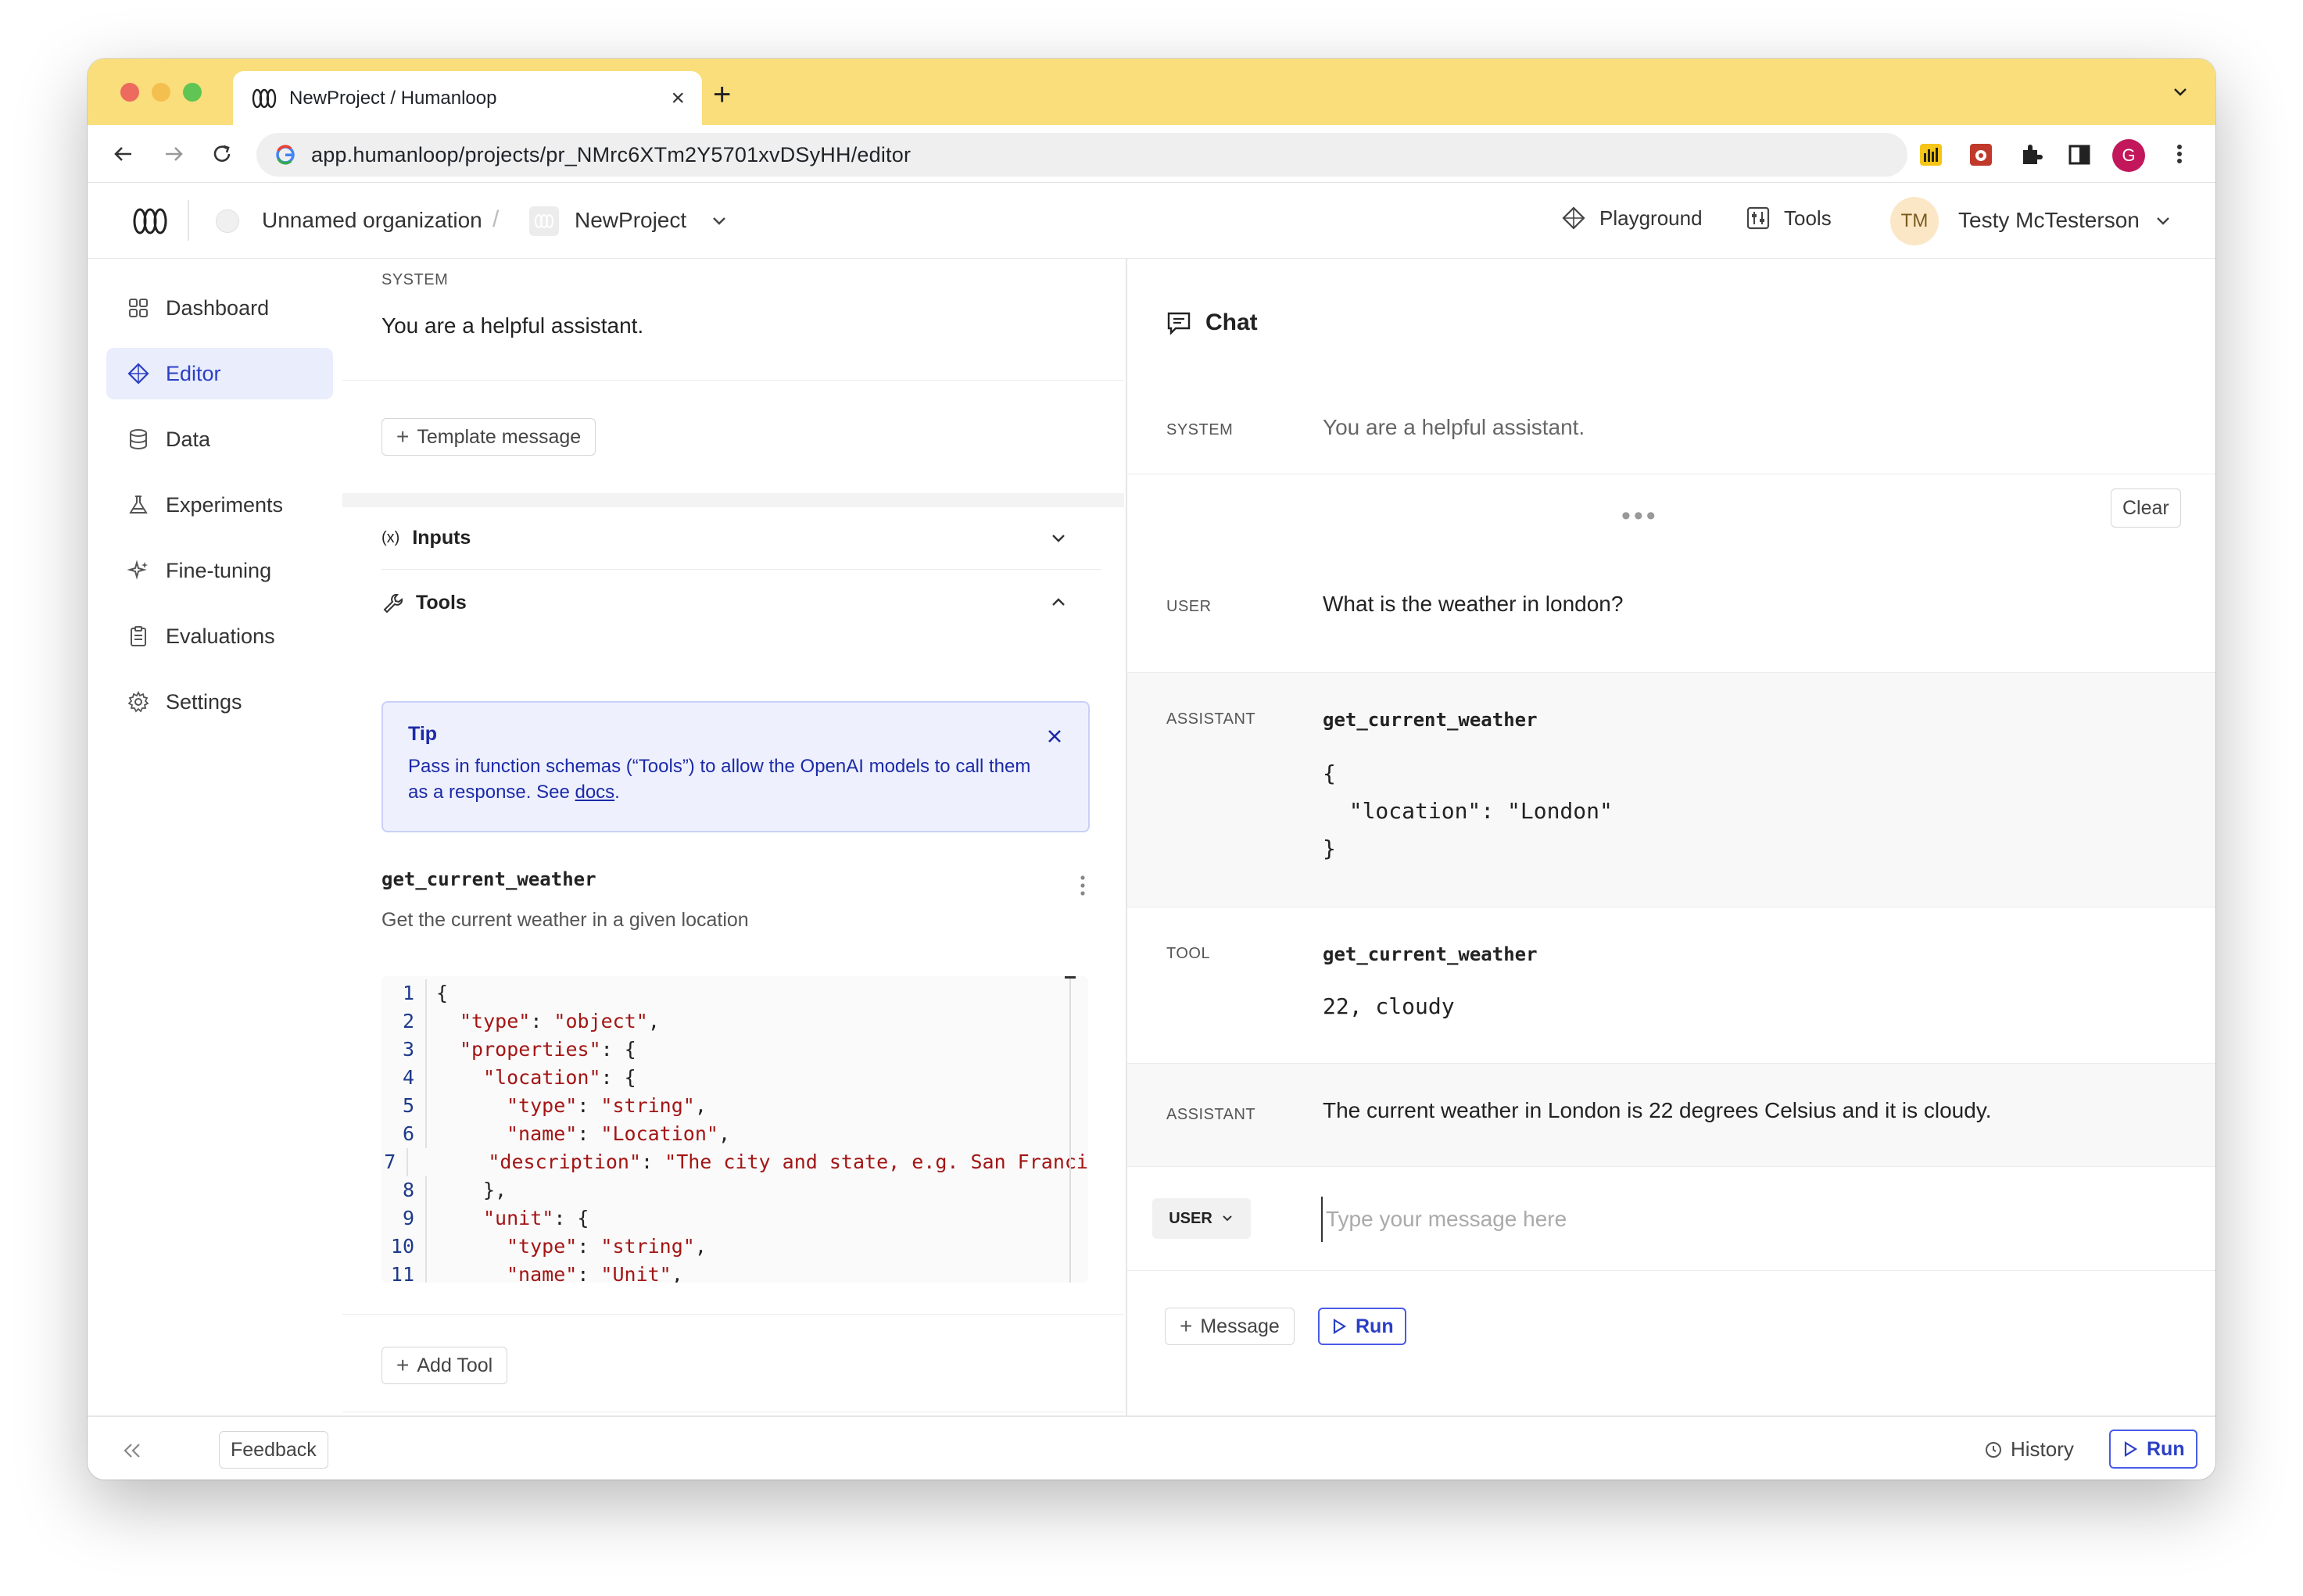  Describe the element at coordinates (1640, 516) in the screenshot. I see `more-horizontal-icon: •••` at that location.